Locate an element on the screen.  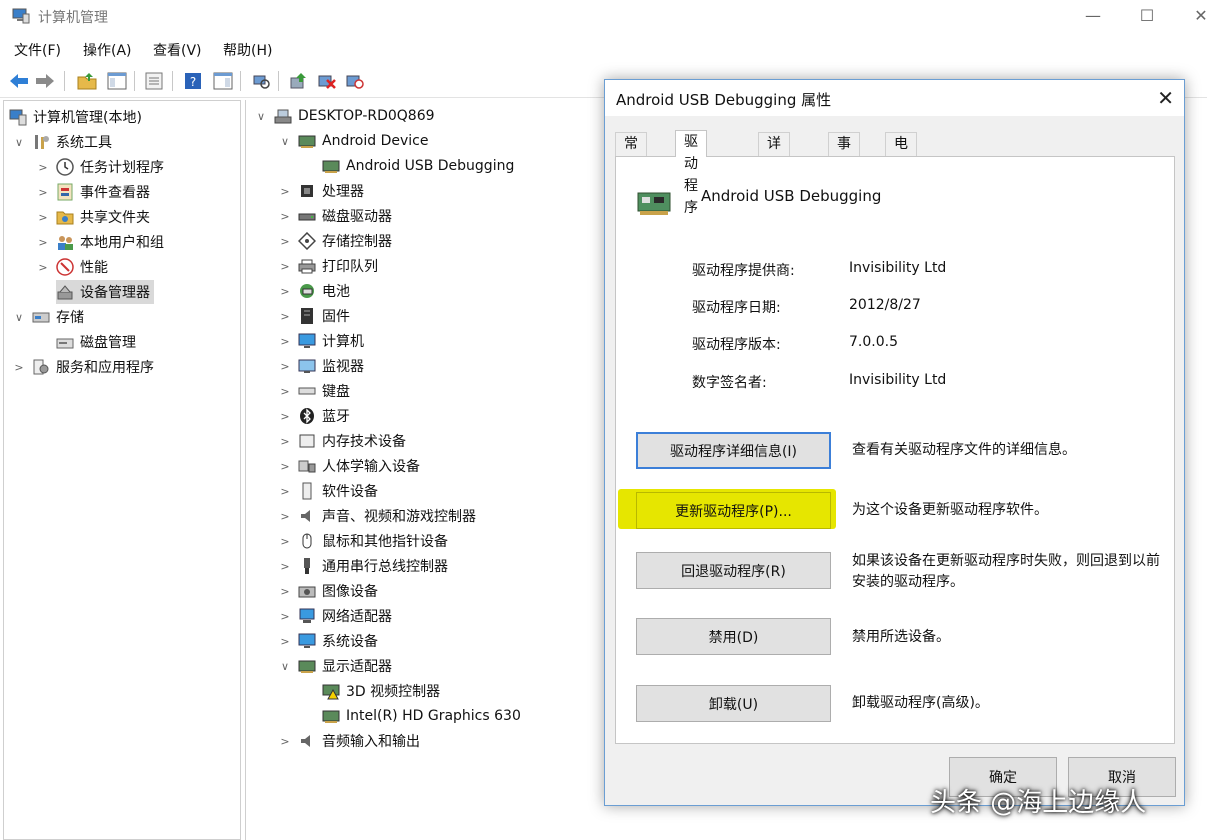
driver-details-button: 驱动程序详细信息(I) is located at coordinates (733, 450).